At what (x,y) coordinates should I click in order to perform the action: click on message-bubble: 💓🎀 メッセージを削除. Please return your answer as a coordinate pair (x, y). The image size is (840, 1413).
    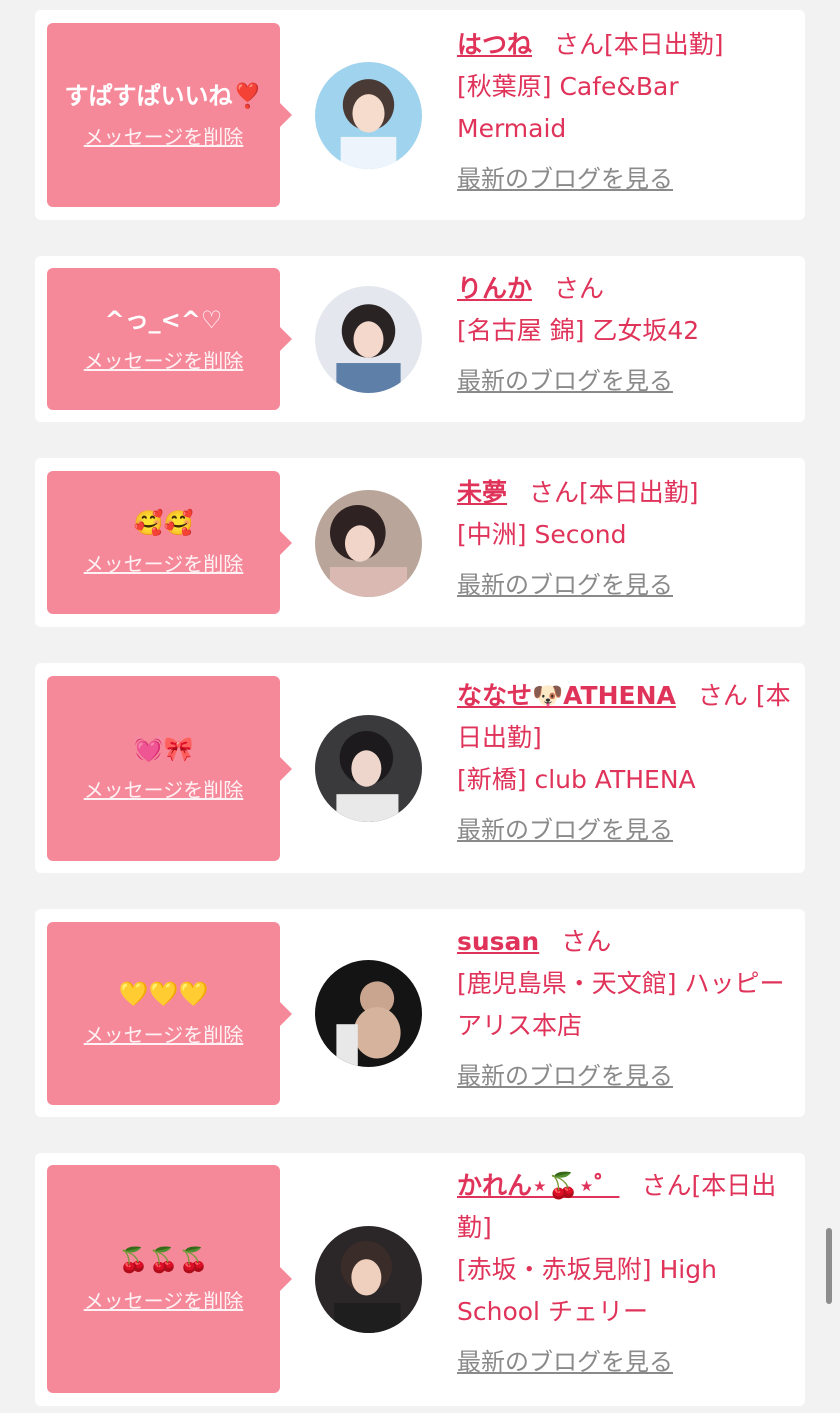
    Looking at the image, I should click on (169, 768).